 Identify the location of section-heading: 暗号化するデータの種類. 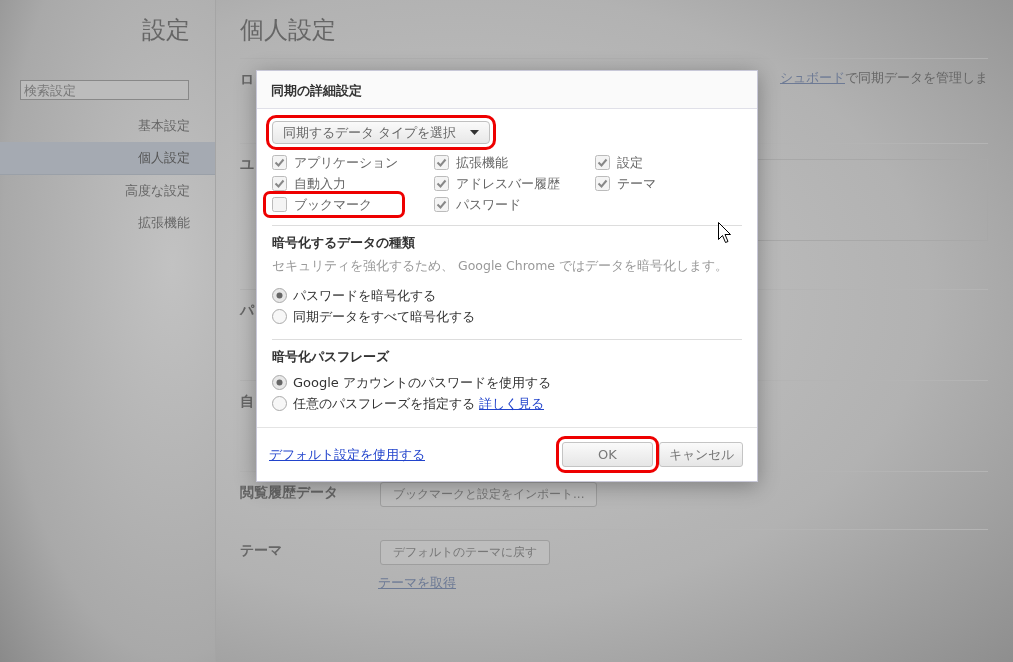
(343, 243).